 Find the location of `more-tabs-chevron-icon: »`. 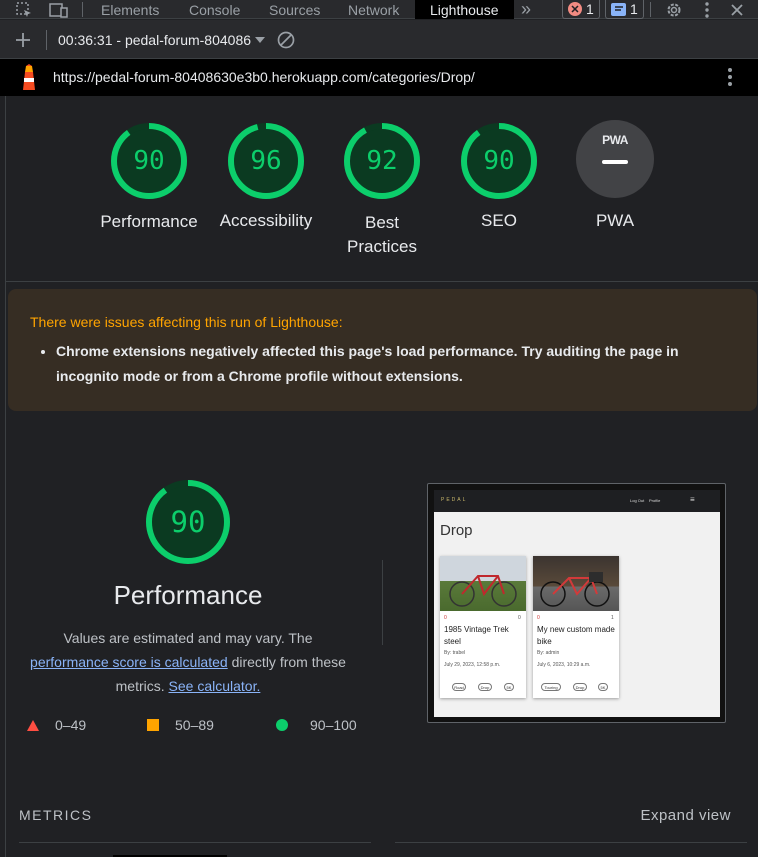

more-tabs-chevron-icon: » is located at coordinates (526, 9).